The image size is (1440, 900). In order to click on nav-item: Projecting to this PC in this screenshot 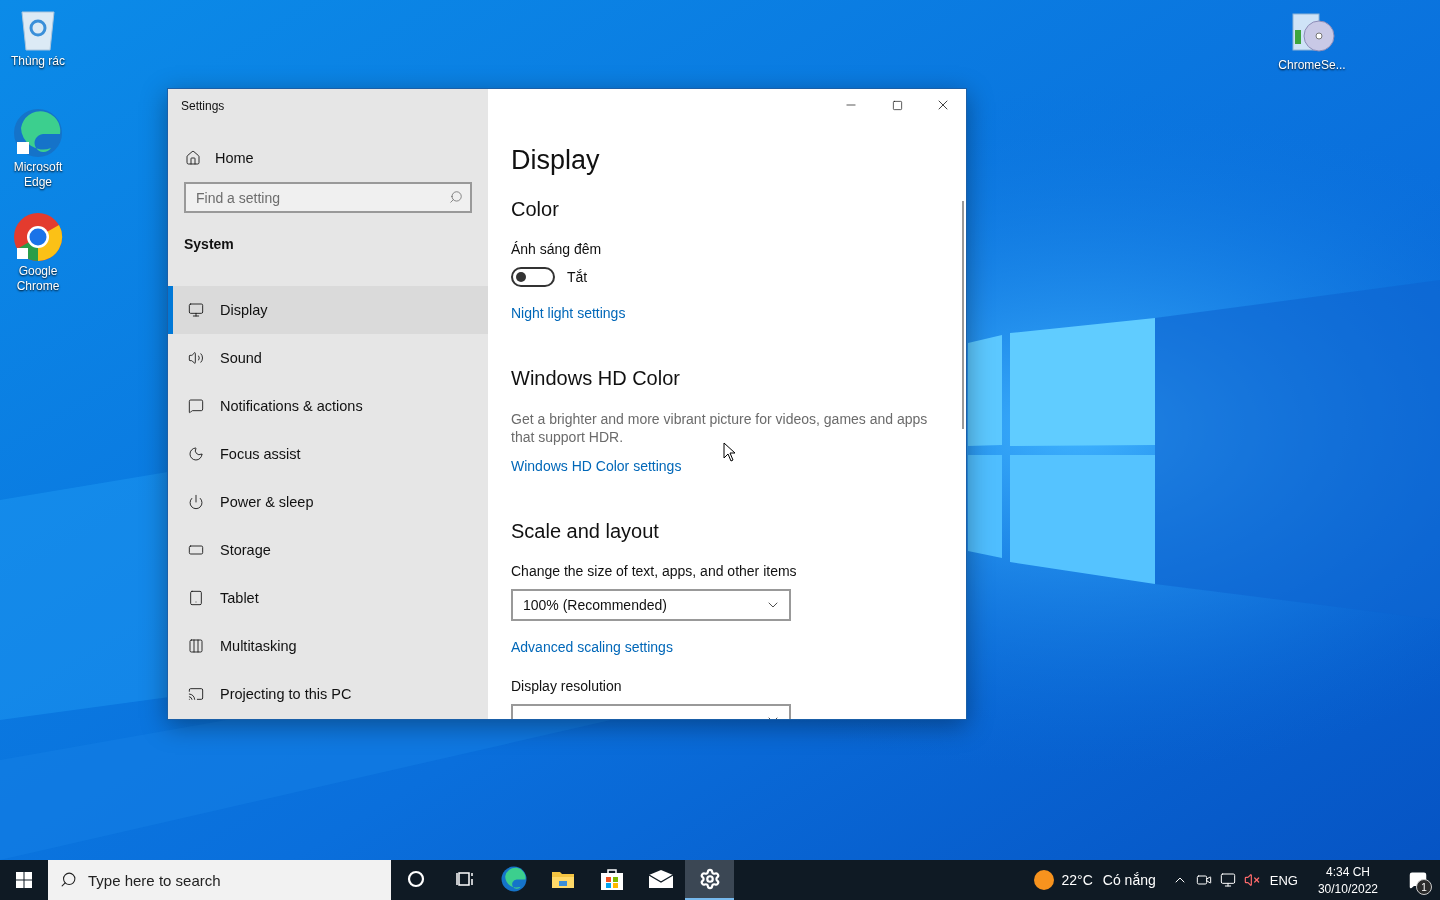, I will do `click(328, 694)`.